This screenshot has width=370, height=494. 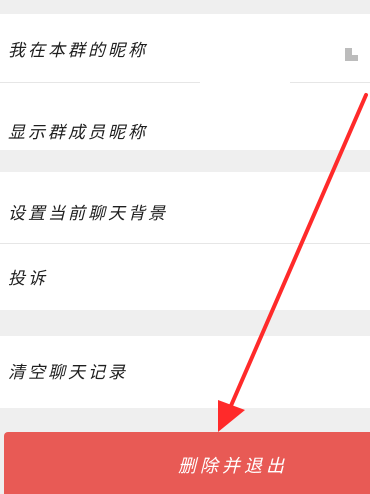 What do you see at coordinates (68, 373) in the screenshot?
I see `clear-chat-history-label: 清空聊天记录` at bounding box center [68, 373].